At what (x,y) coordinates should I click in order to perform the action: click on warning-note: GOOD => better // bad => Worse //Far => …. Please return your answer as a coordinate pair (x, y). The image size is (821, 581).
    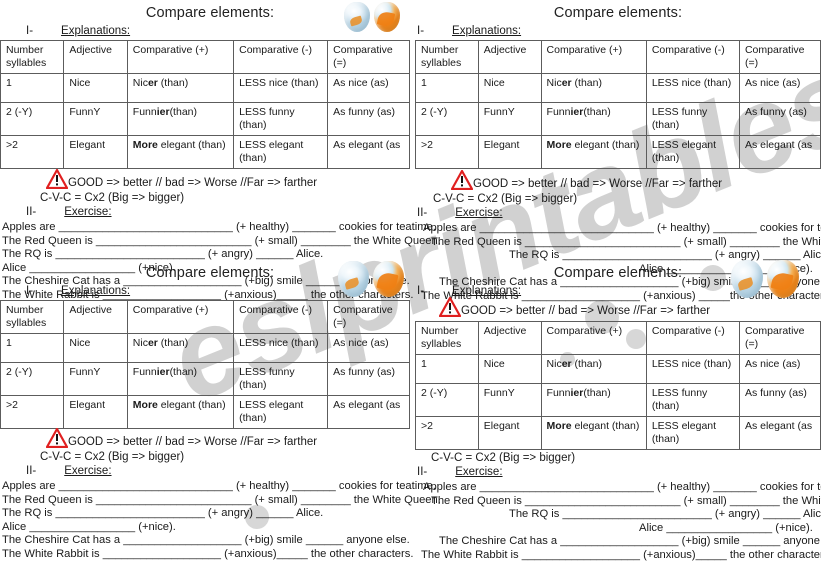
    Looking at the image, I should click on (205, 180).